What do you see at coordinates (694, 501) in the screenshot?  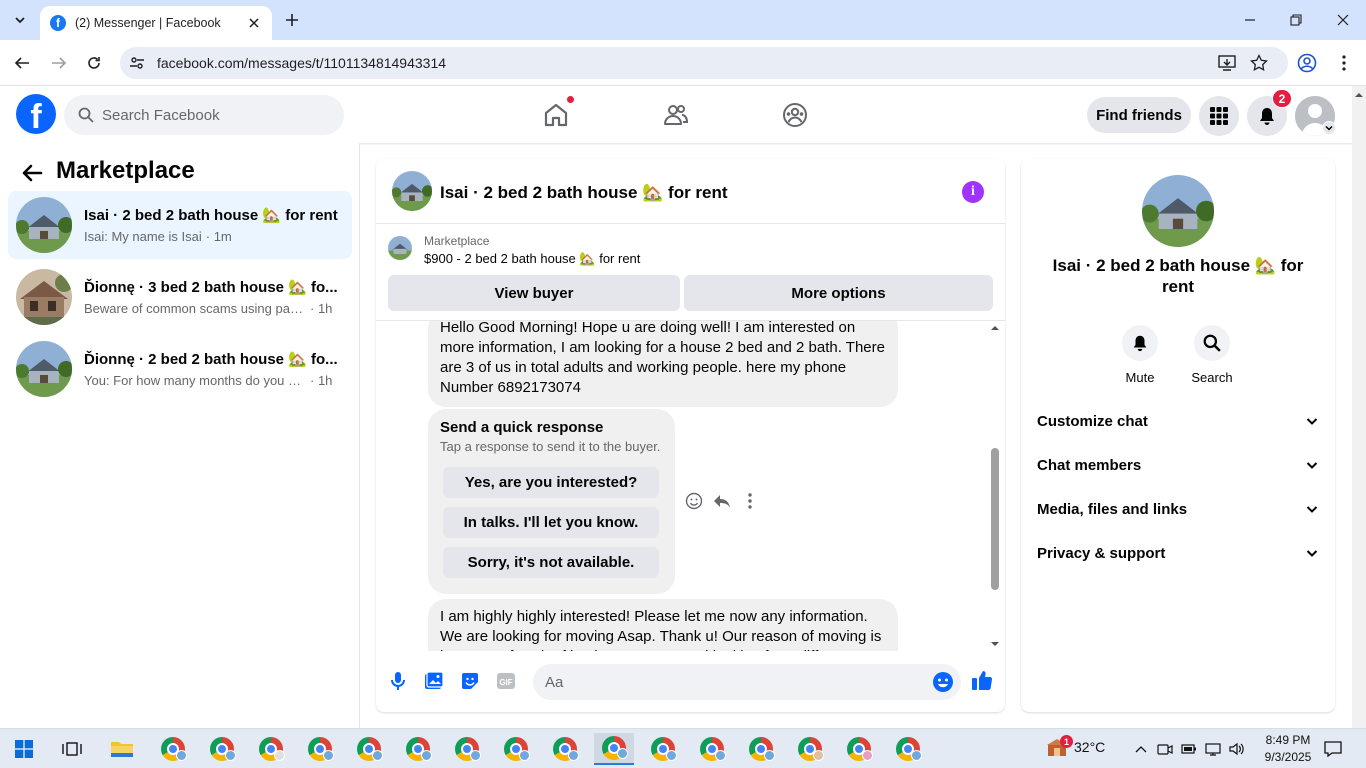 I see `react-emoji-icon` at bounding box center [694, 501].